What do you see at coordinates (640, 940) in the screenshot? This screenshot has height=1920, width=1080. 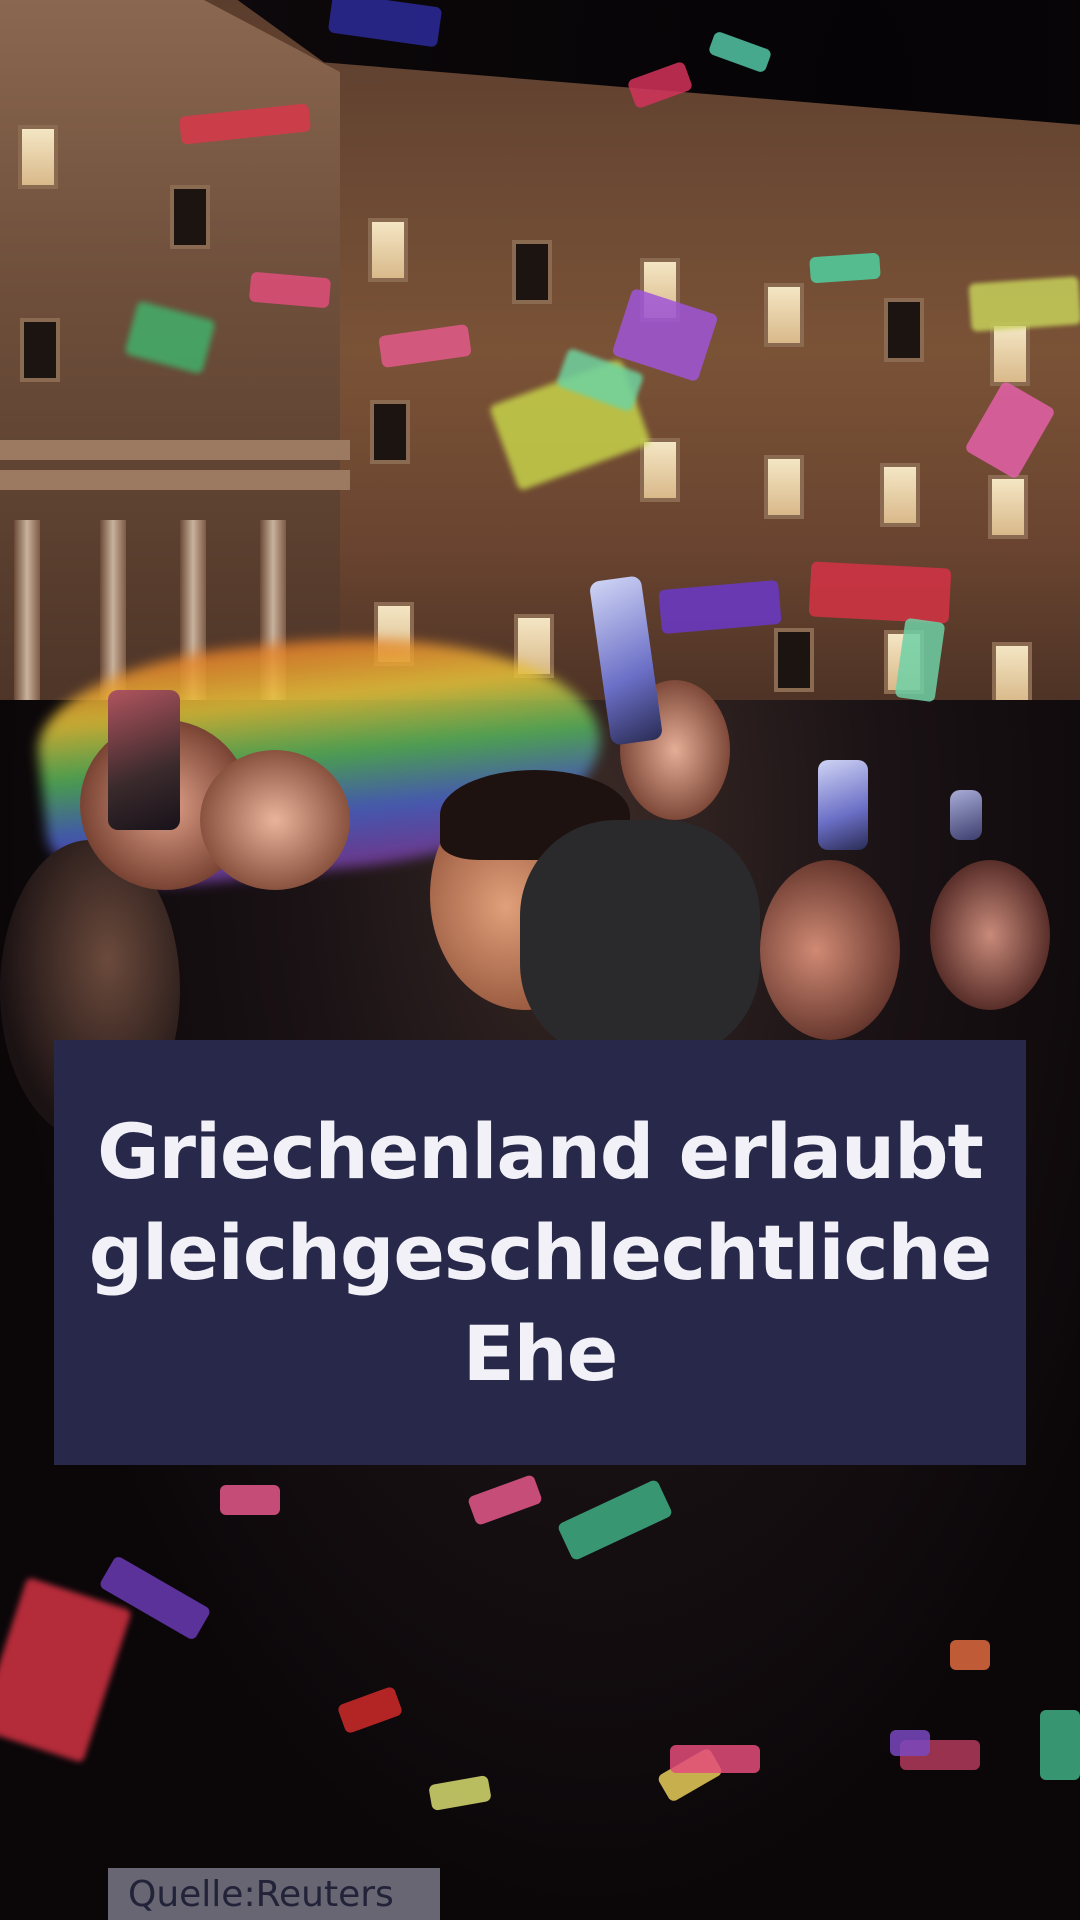 I see `man-jacket` at bounding box center [640, 940].